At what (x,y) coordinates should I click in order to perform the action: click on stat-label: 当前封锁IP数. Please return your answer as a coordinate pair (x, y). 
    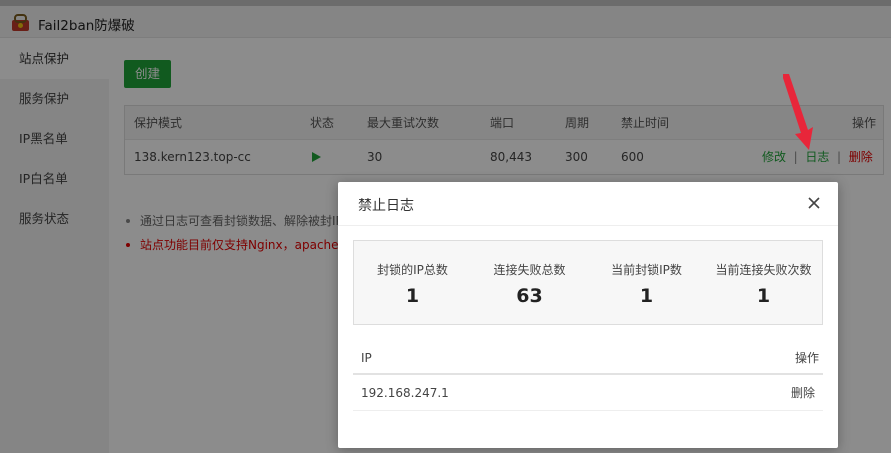
    Looking at the image, I should click on (646, 270).